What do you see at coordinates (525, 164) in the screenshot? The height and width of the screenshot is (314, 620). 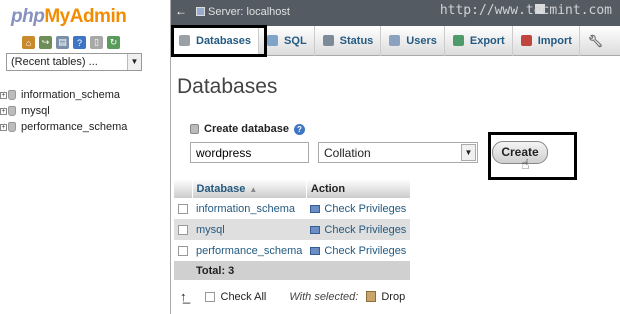 I see `hand-cursor-icon: ☝︎` at bounding box center [525, 164].